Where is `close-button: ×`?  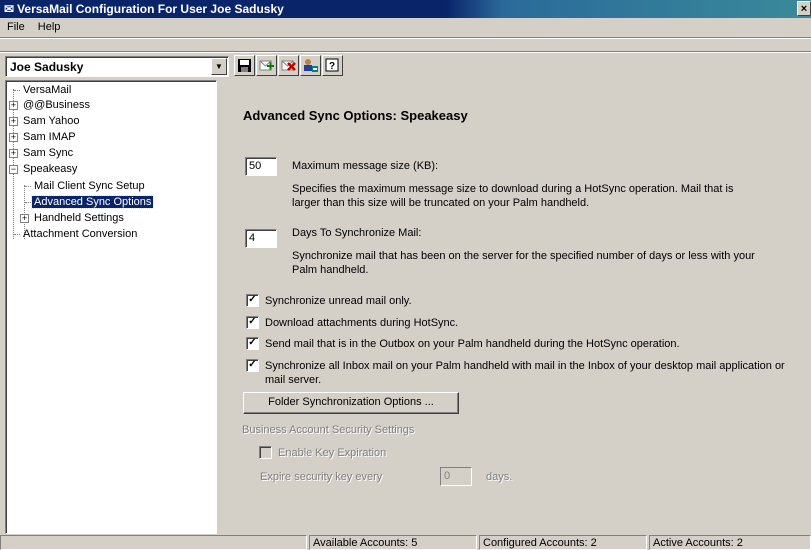 close-button: × is located at coordinates (804, 8).